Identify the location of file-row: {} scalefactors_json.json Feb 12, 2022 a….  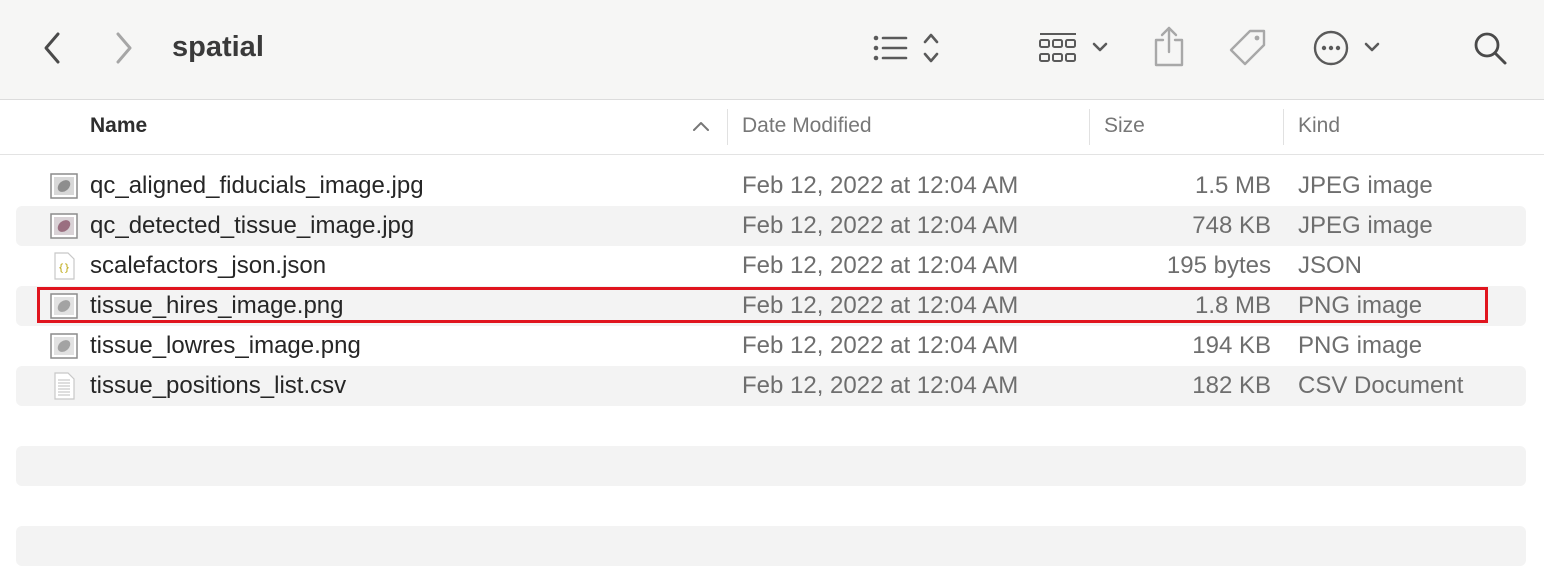
(771, 266).